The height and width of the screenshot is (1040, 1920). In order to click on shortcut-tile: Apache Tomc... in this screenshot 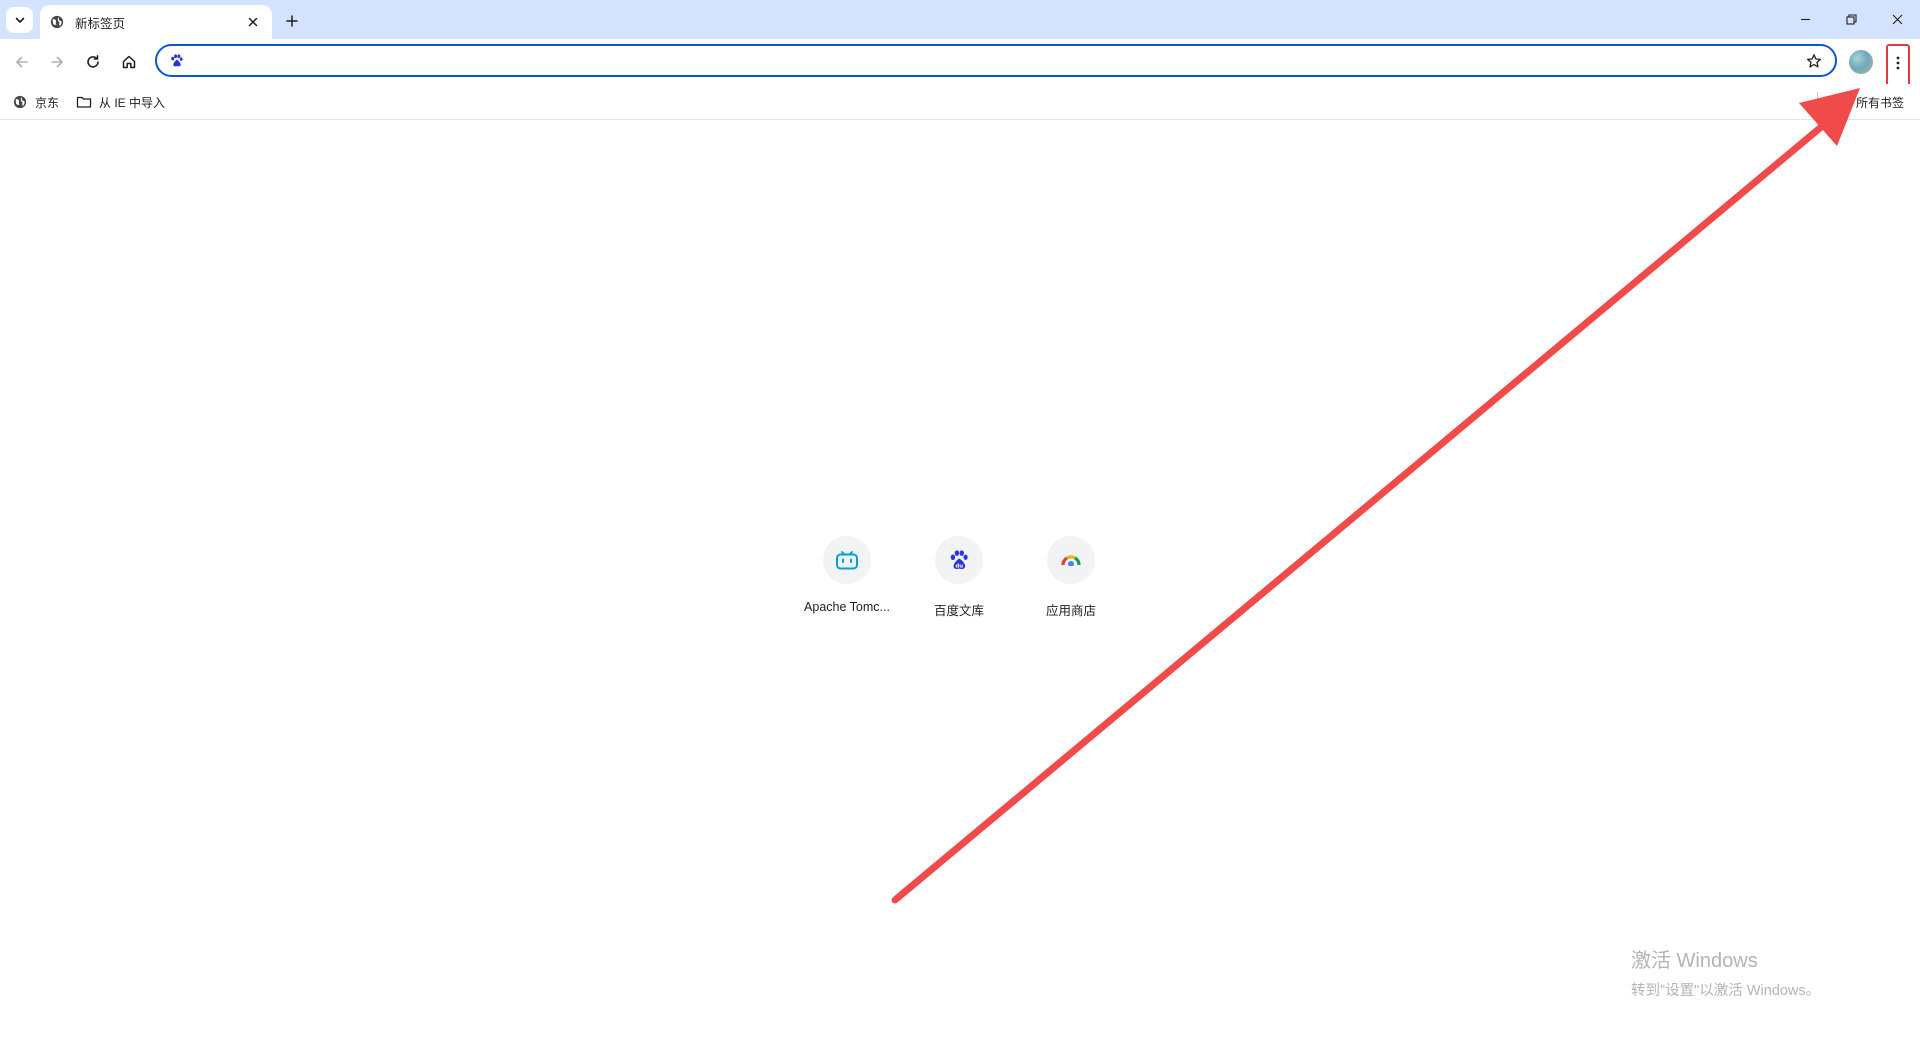, I will do `click(847, 575)`.